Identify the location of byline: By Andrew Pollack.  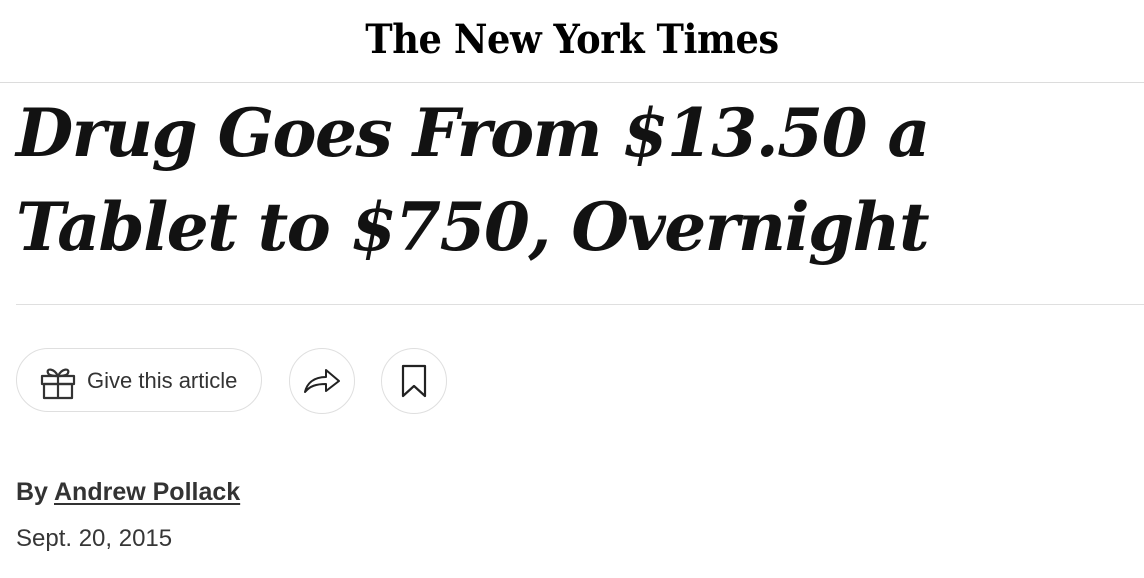
(128, 492).